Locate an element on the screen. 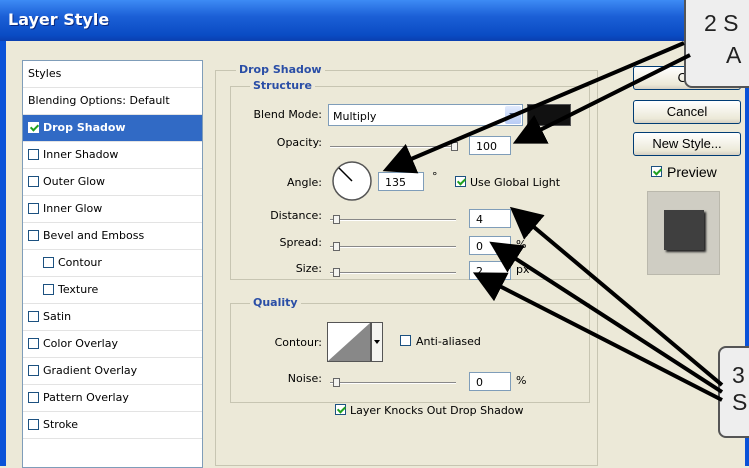 The image size is (749, 468). arrow-to-angle is located at coordinates (533, 107).